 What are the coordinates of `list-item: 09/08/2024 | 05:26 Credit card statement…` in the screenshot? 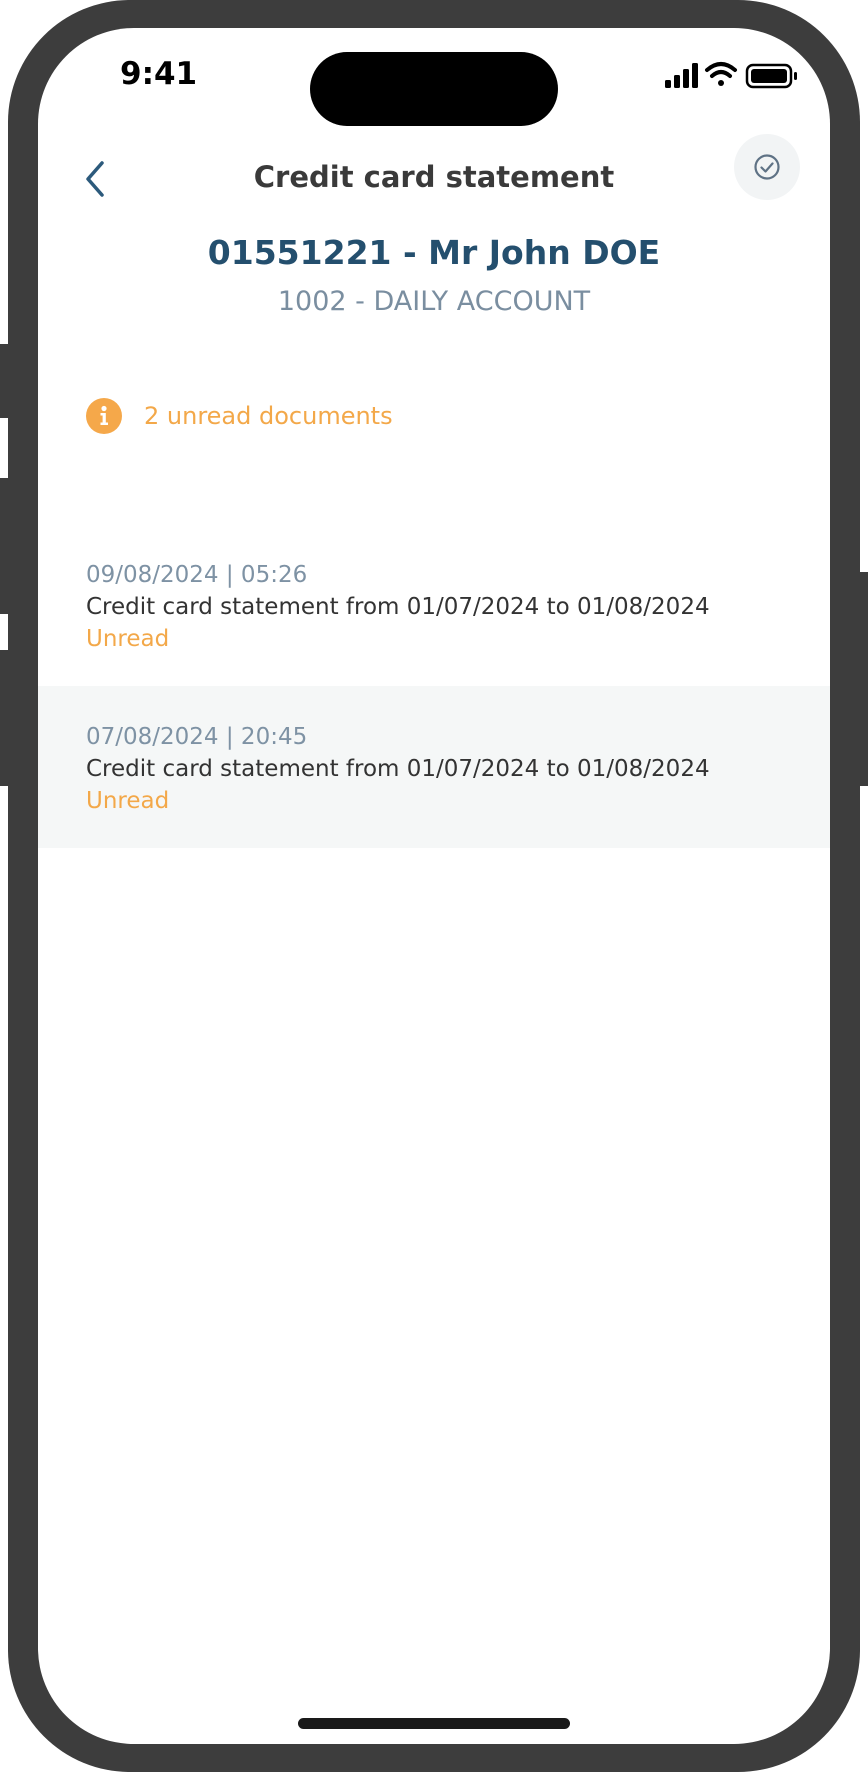 It's located at (434, 605).